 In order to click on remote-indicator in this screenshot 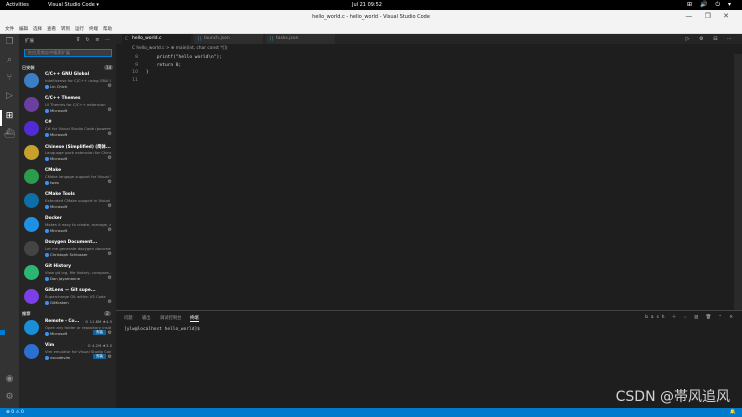, I will do `click(2, 332)`.